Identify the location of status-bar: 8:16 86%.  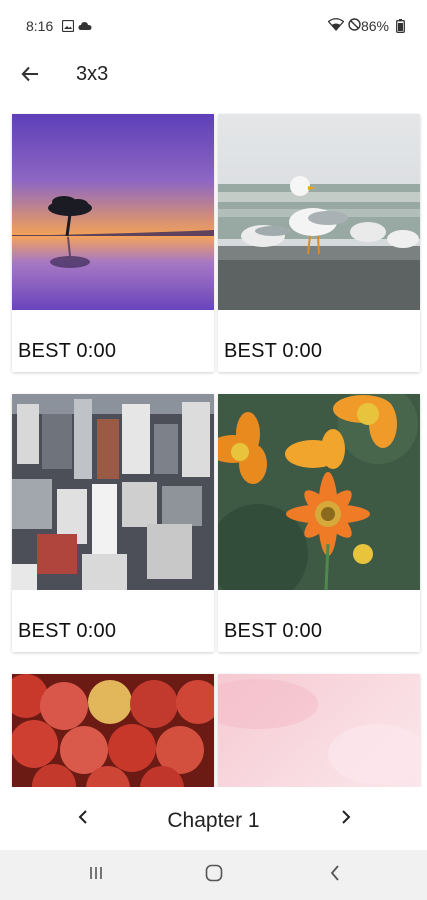
(213, 26).